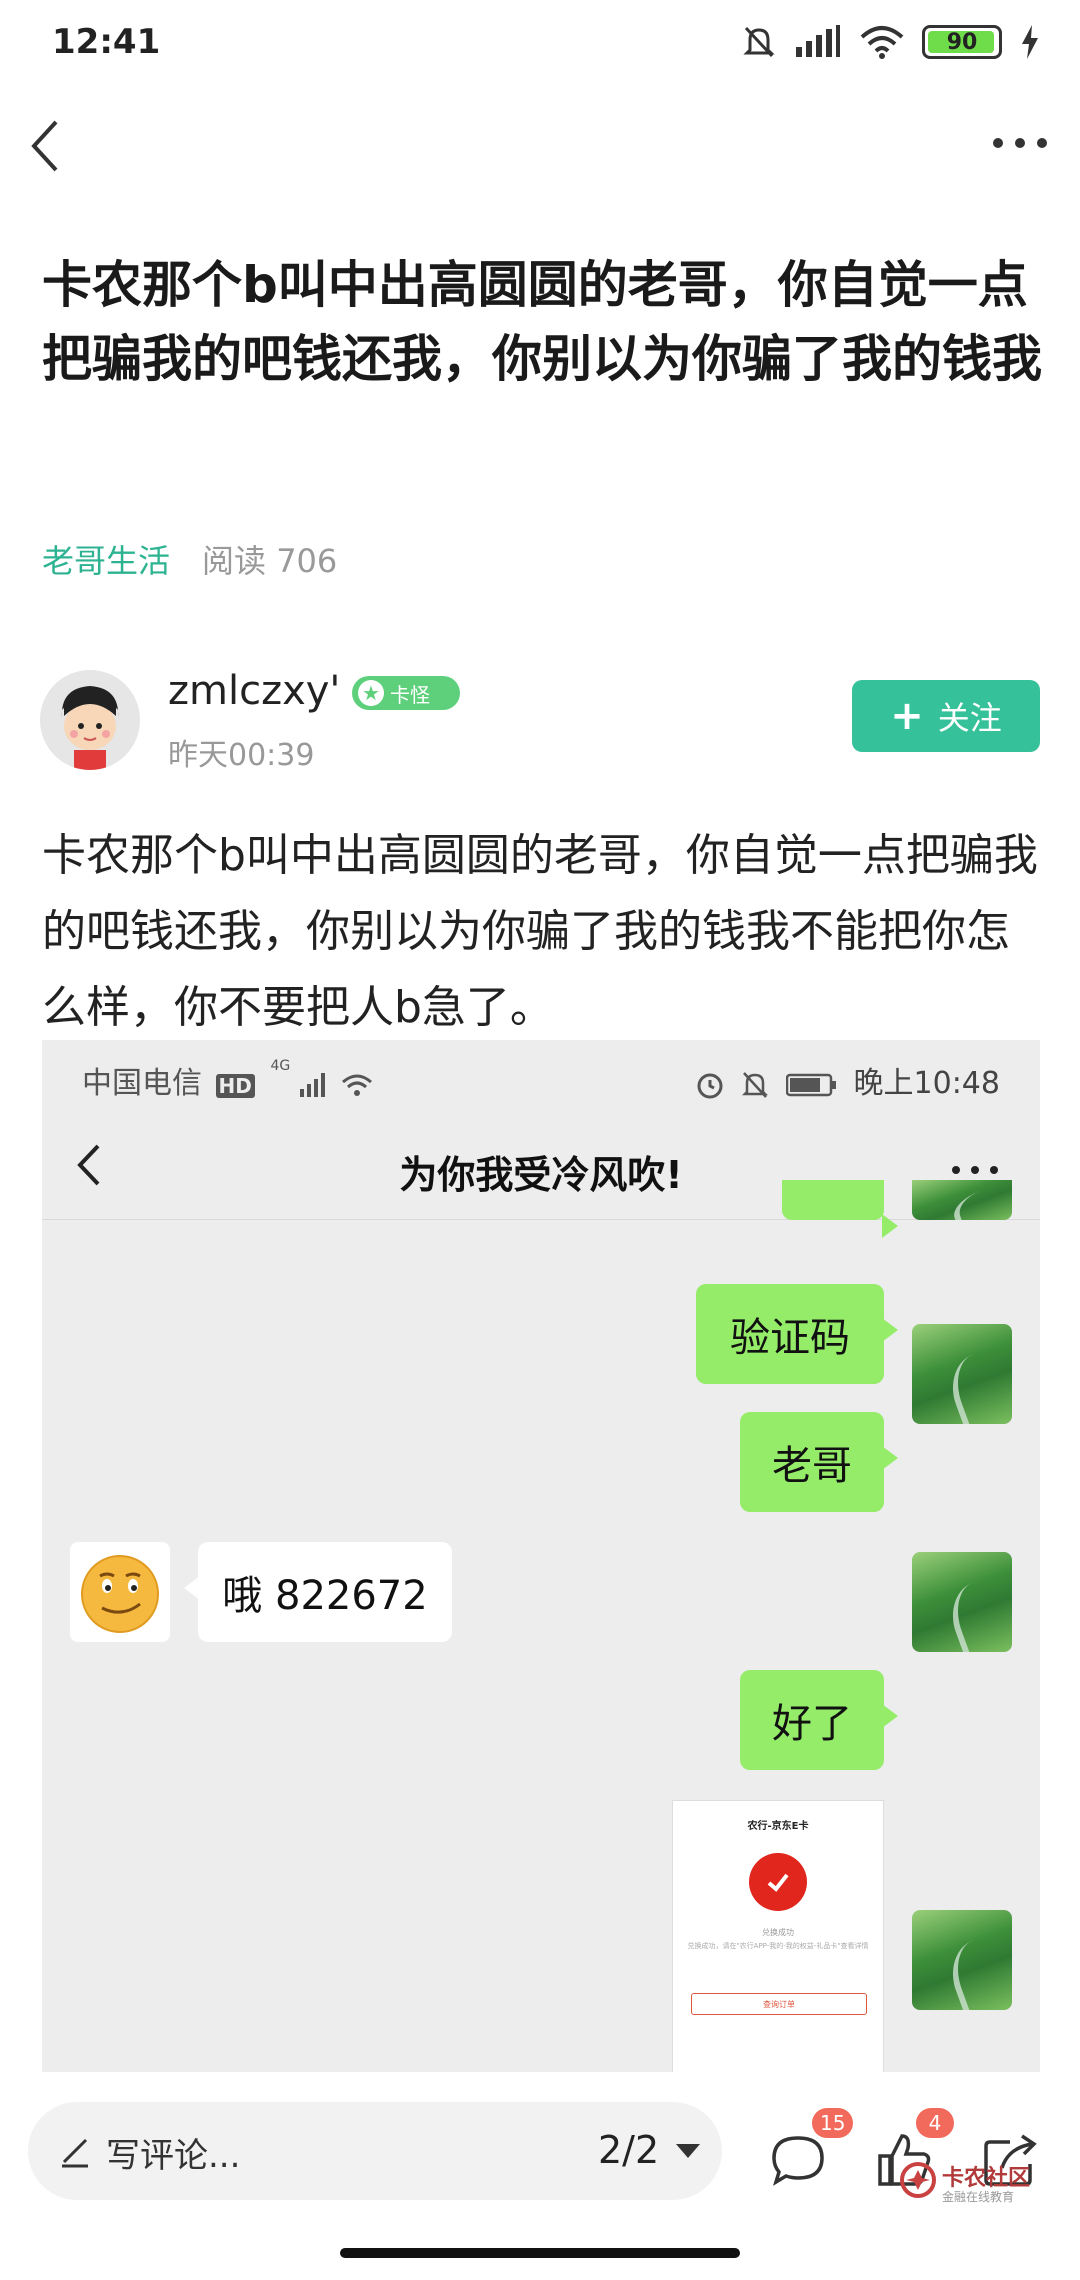 This screenshot has height=2280, width=1080. Describe the element at coordinates (47, 146) in the screenshot. I see `back-button` at that location.